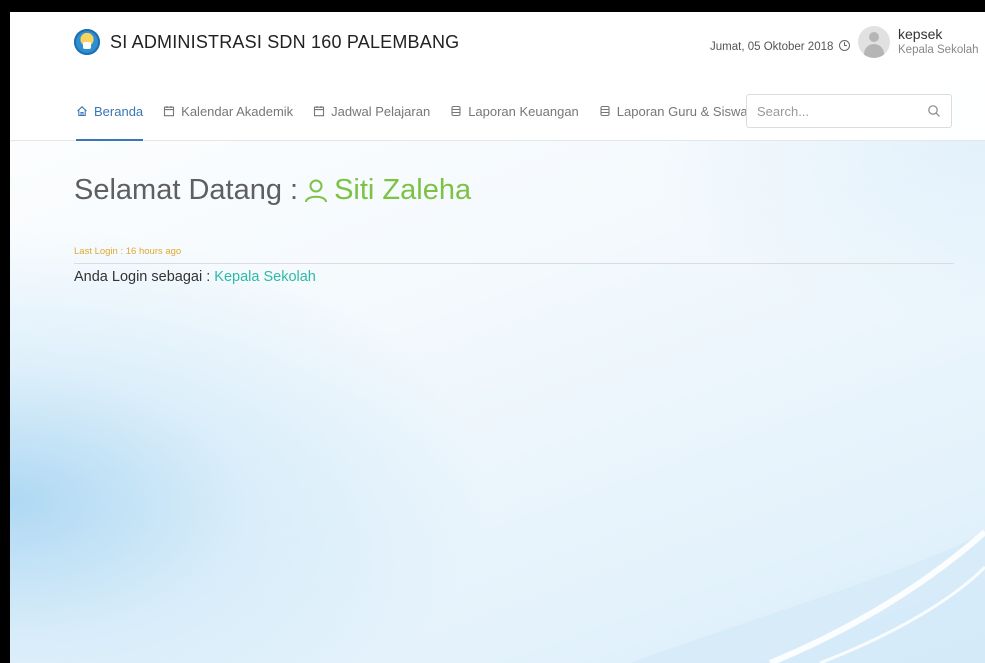 This screenshot has width=985, height=663. I want to click on school-logo-icon, so click(87, 42).